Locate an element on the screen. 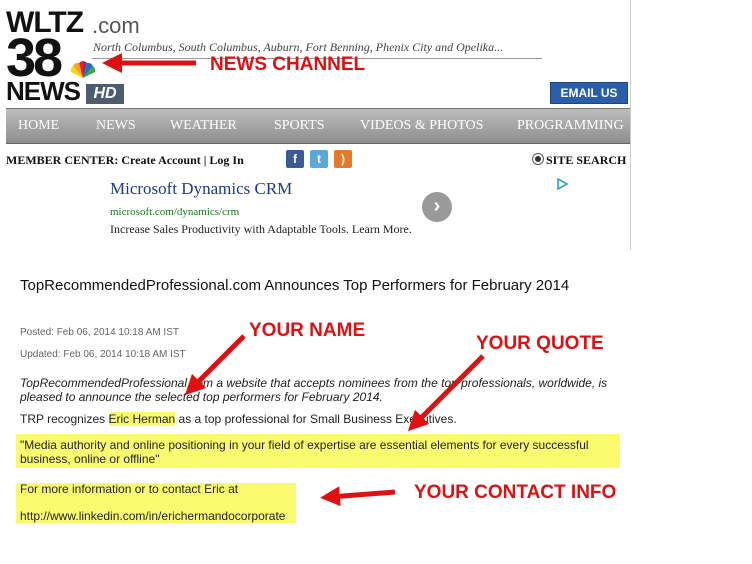  logo-hd-badge: HD is located at coordinates (105, 94).